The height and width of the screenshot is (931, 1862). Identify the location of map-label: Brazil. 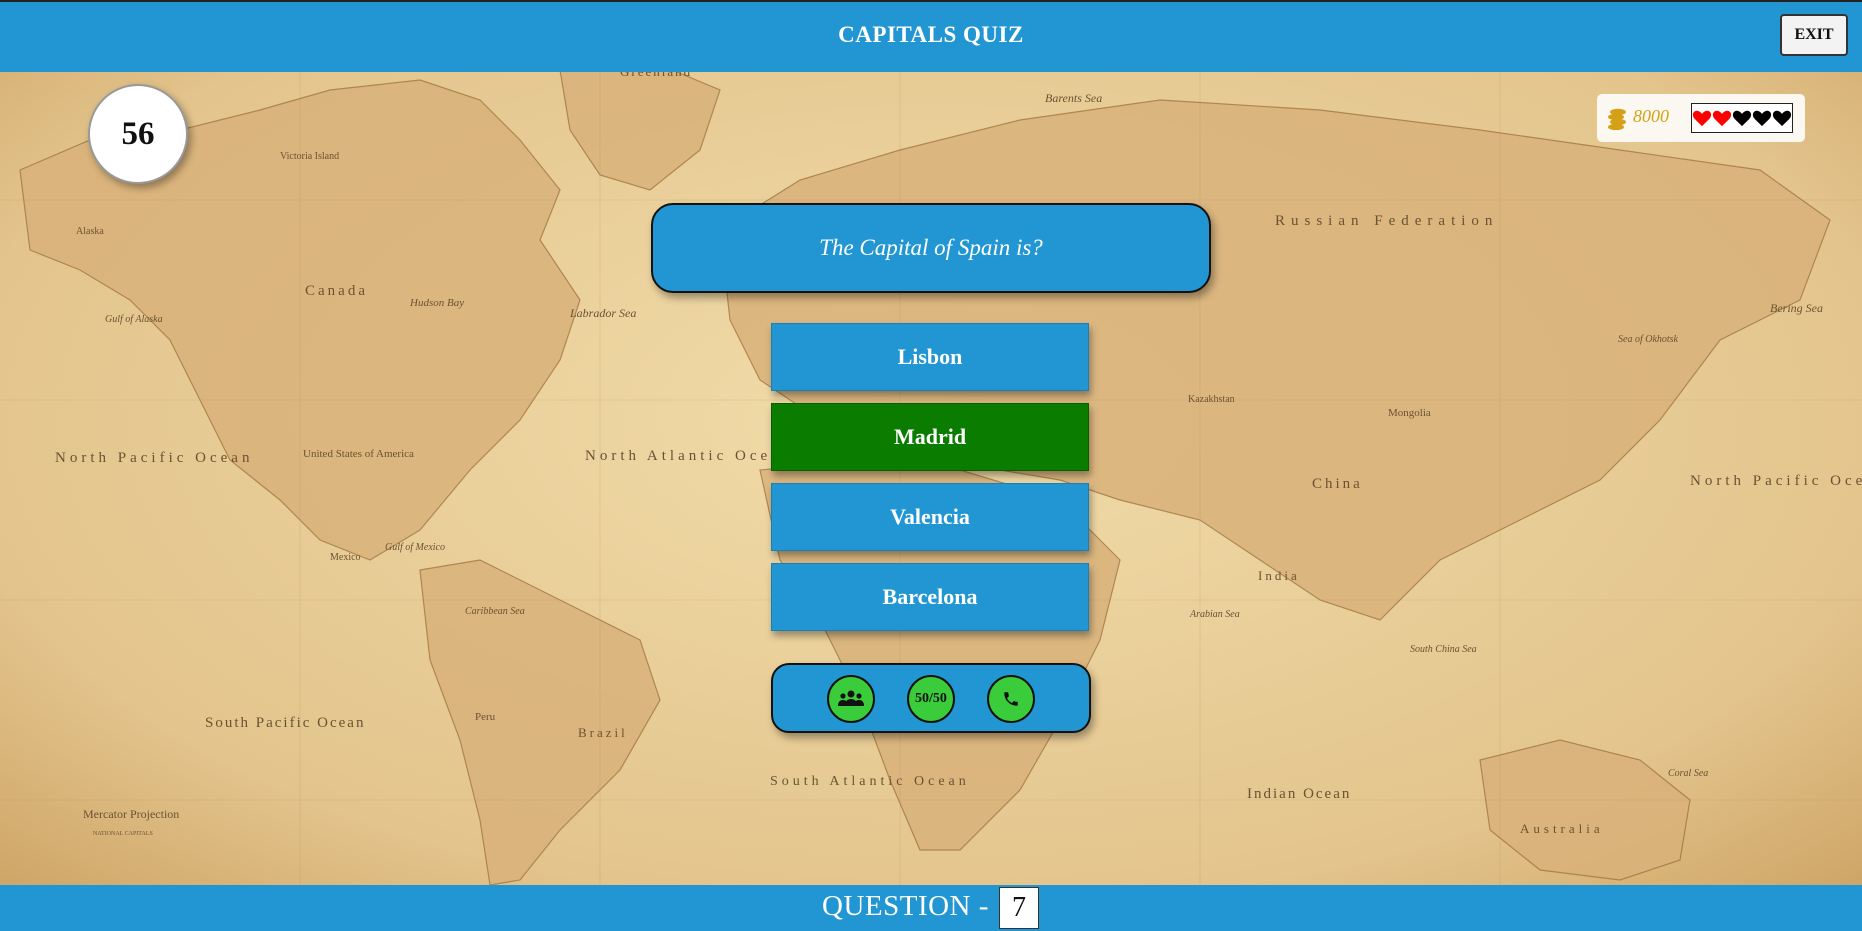
(603, 732).